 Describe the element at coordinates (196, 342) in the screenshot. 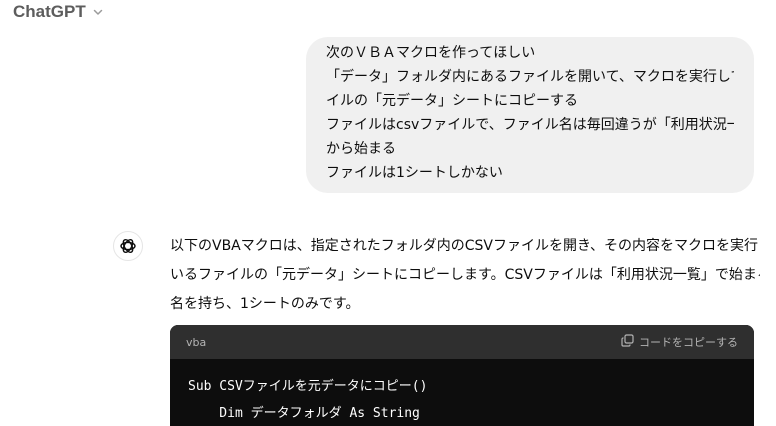

I see `code-language-label: vba` at that location.